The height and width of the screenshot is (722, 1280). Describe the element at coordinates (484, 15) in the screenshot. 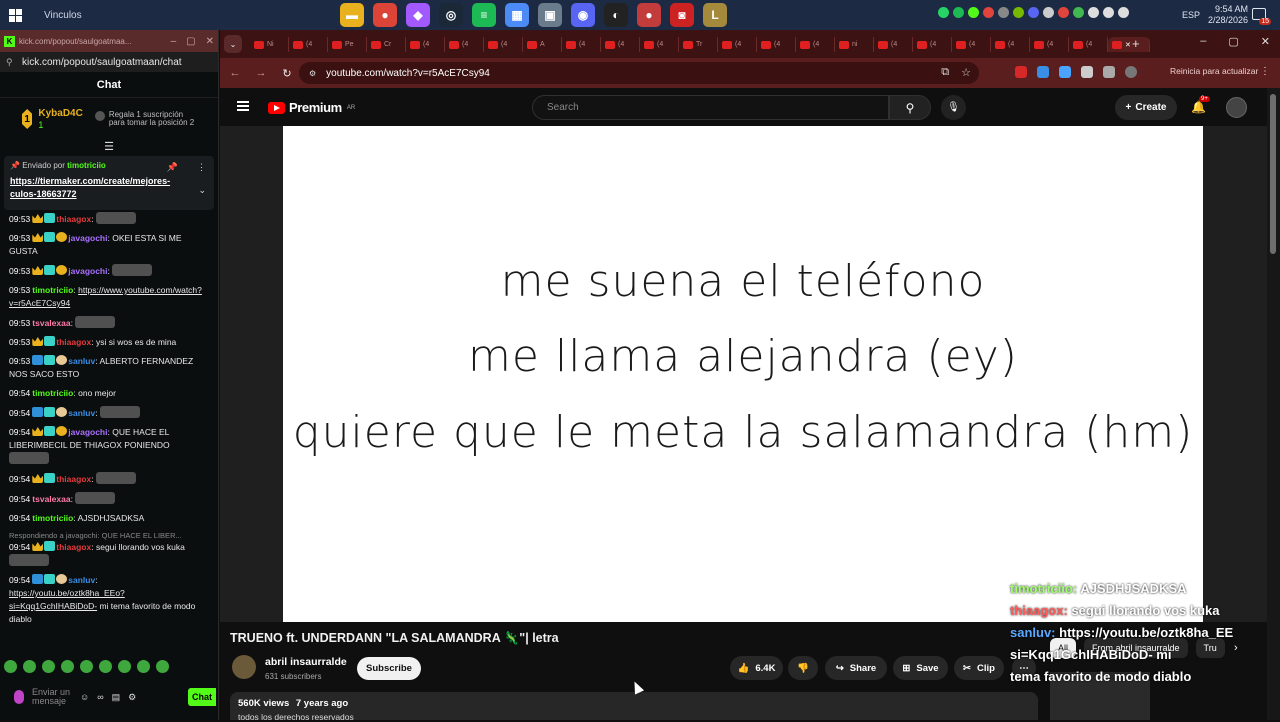

I see `spotify-icon: ≡` at that location.